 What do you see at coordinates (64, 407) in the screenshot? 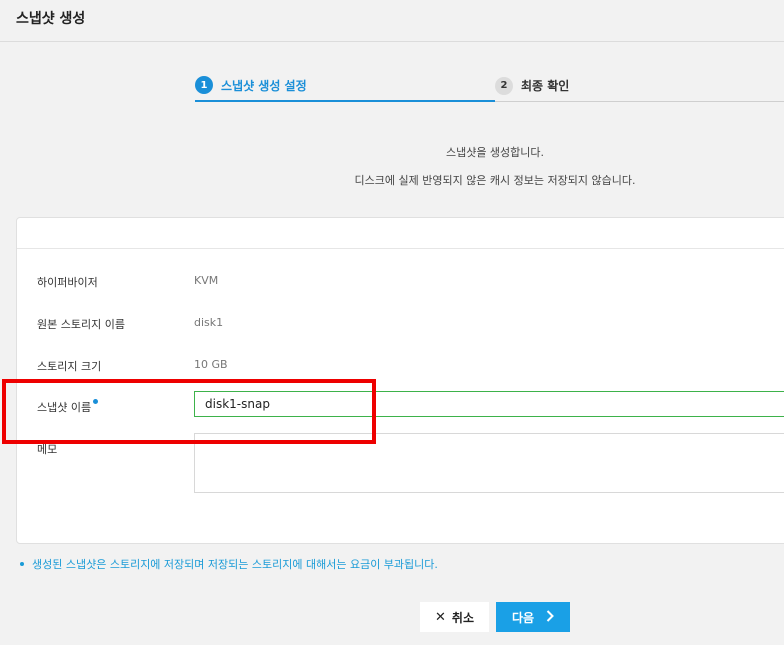
I see `snapshot-name-label-text: 스냅샷 이름` at bounding box center [64, 407].